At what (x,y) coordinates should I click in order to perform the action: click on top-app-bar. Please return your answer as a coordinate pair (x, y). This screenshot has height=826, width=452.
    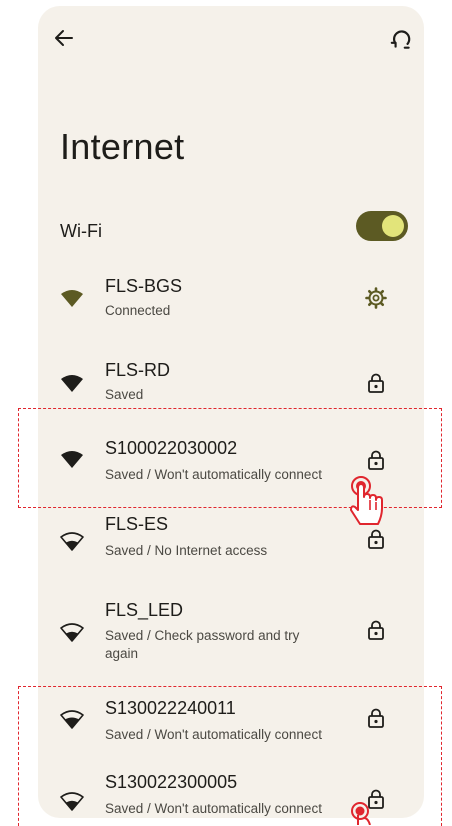
    Looking at the image, I should click on (231, 36).